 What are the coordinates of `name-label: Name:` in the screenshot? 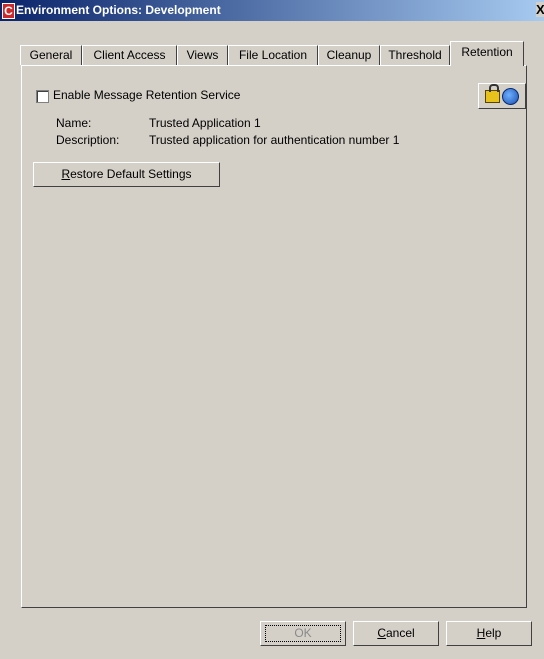 It's located at (74, 123).